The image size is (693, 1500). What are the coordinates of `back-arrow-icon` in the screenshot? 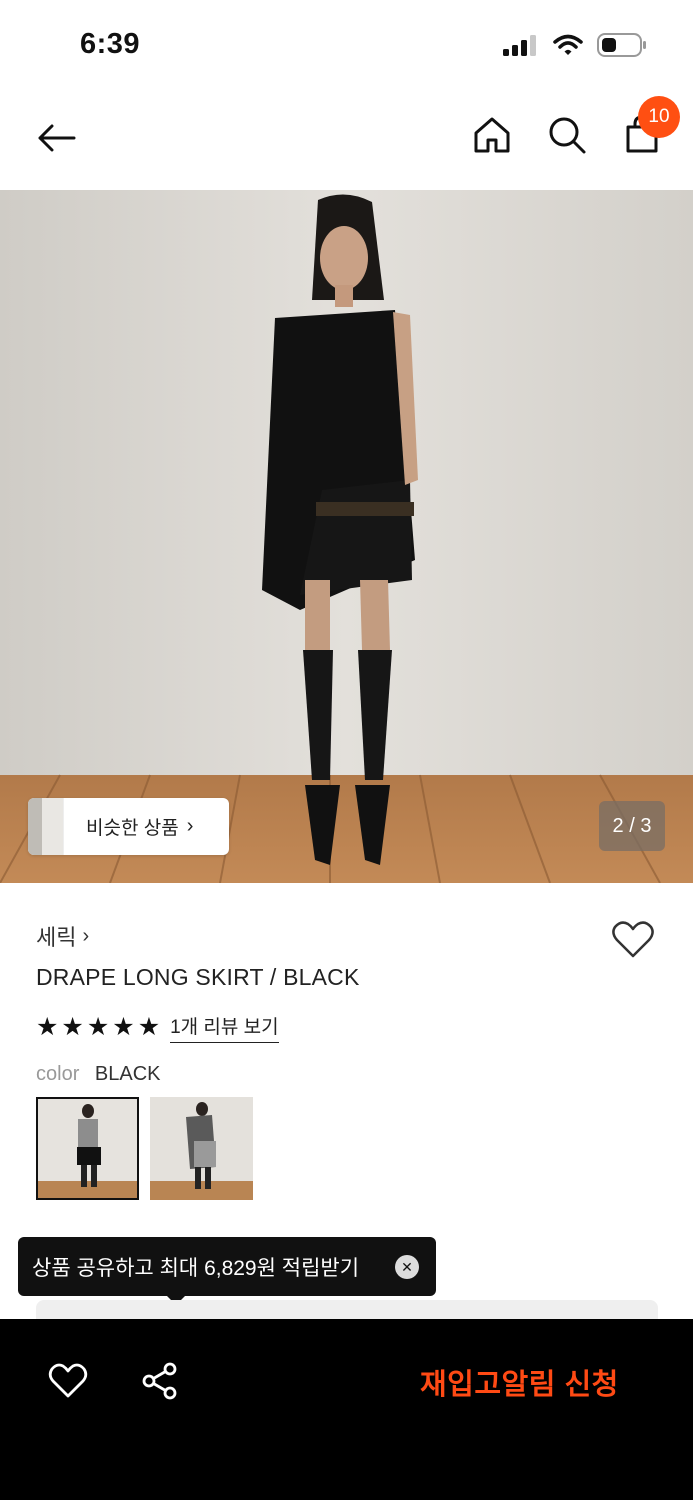 It's located at (57, 138).